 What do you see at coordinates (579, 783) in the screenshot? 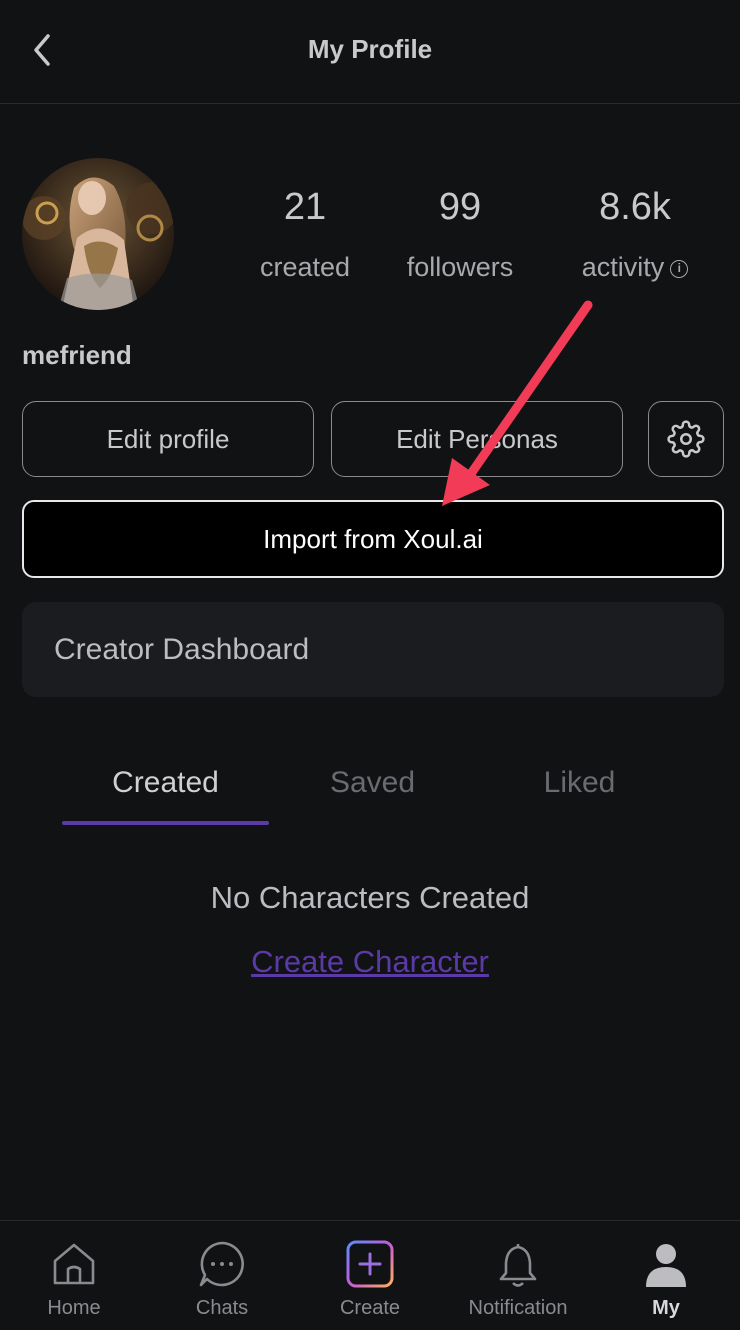
I see `tab-liked: Liked` at bounding box center [579, 783].